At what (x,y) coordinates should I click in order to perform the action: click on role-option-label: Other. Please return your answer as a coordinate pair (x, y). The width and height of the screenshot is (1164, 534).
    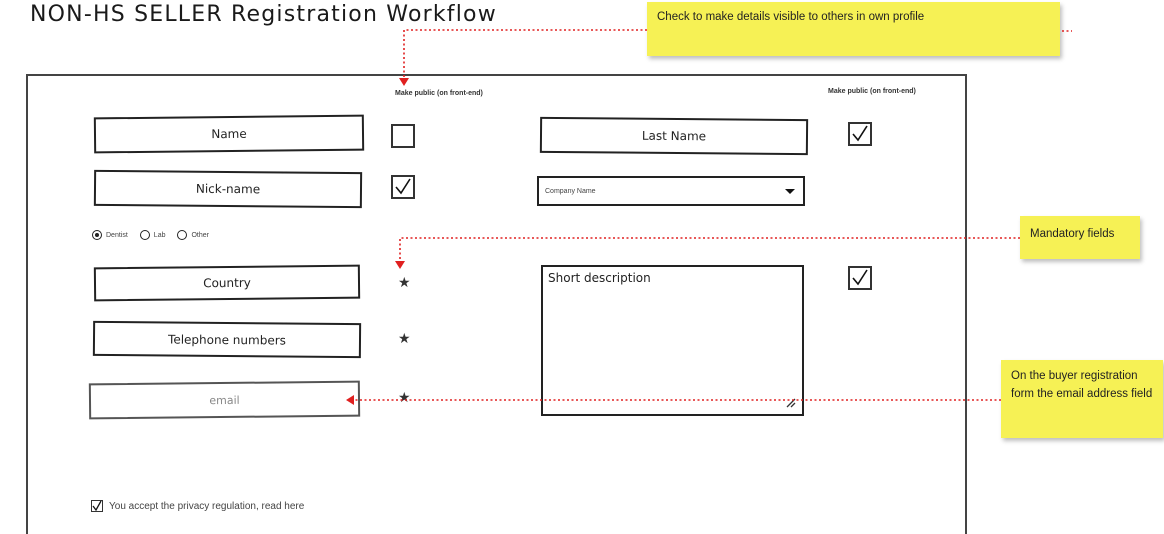
    Looking at the image, I should click on (200, 235).